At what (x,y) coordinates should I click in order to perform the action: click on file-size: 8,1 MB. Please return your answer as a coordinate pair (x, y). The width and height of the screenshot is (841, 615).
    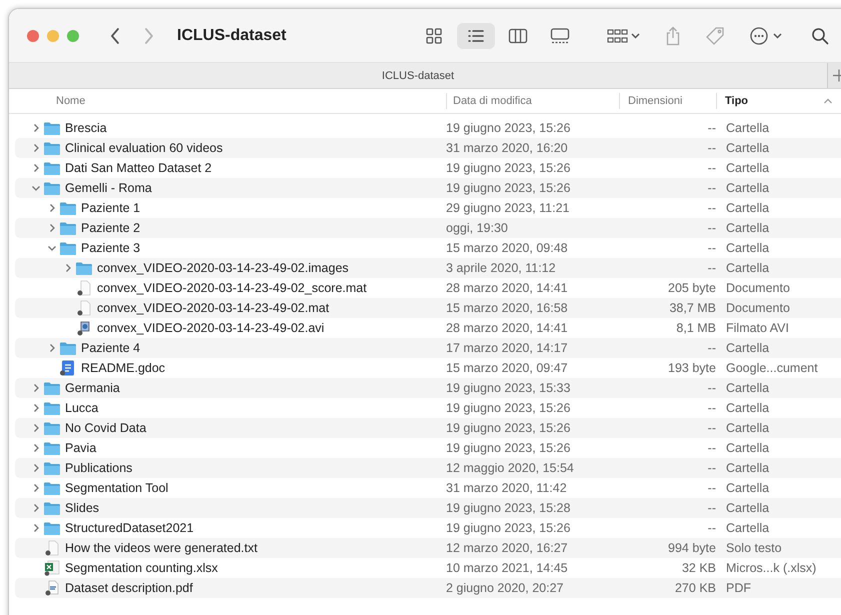
    Looking at the image, I should click on (695, 328).